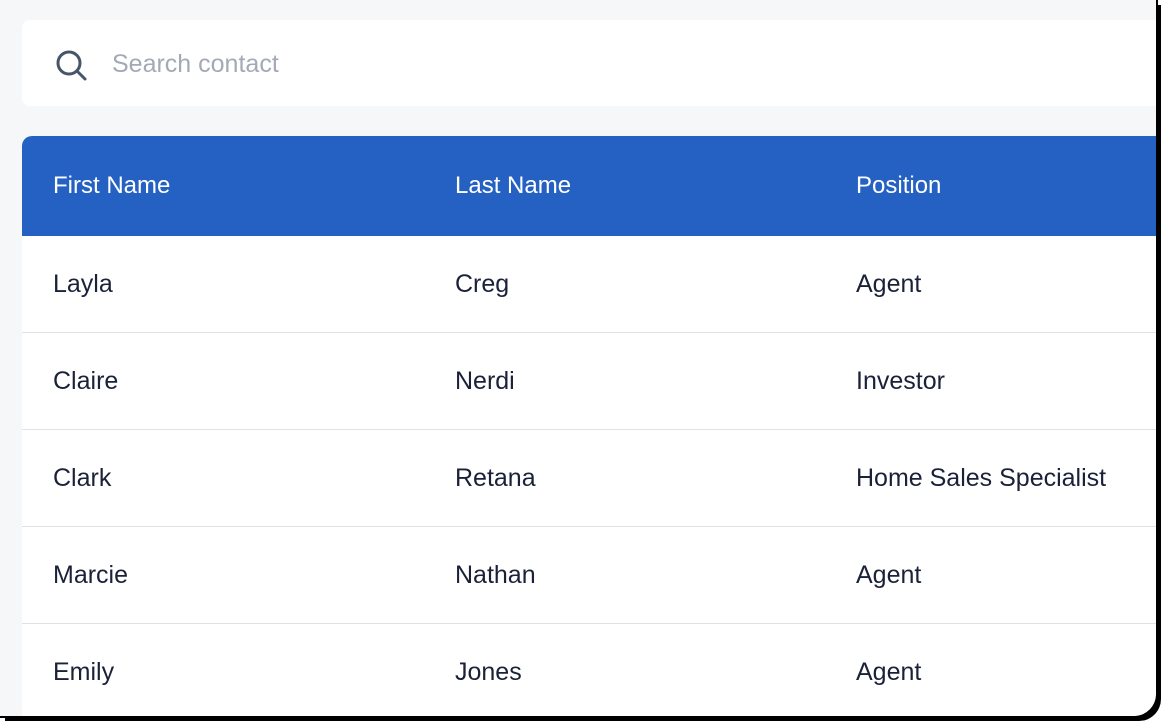 This screenshot has height=728, width=1168. Describe the element at coordinates (462, 64) in the screenshot. I see `search-input` at that location.